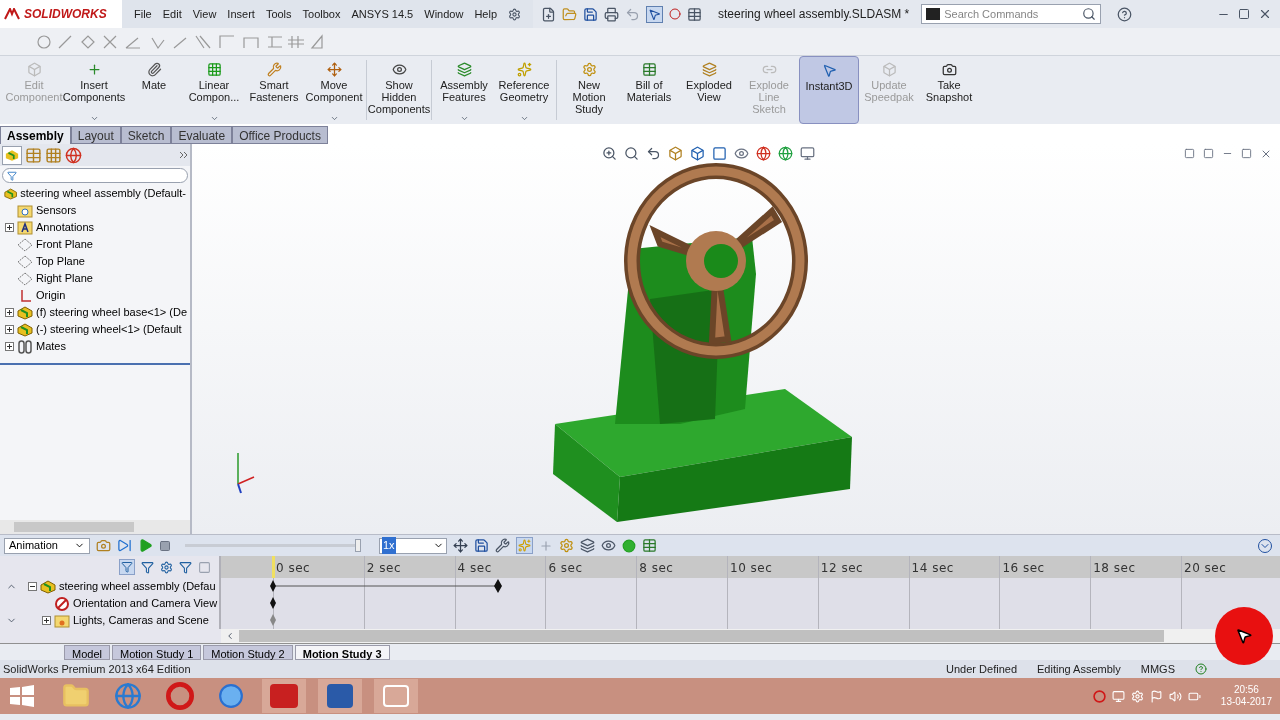 Image resolution: width=1280 pixels, height=720 pixels. I want to click on ribbon-button: Insert Components, so click(94, 90).